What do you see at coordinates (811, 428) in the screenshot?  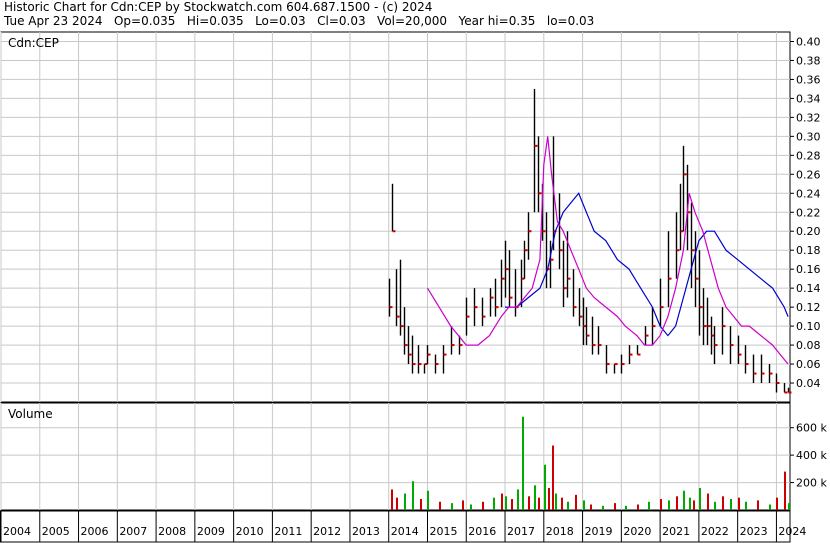 I see `volume-tick-label: 600 k` at bounding box center [811, 428].